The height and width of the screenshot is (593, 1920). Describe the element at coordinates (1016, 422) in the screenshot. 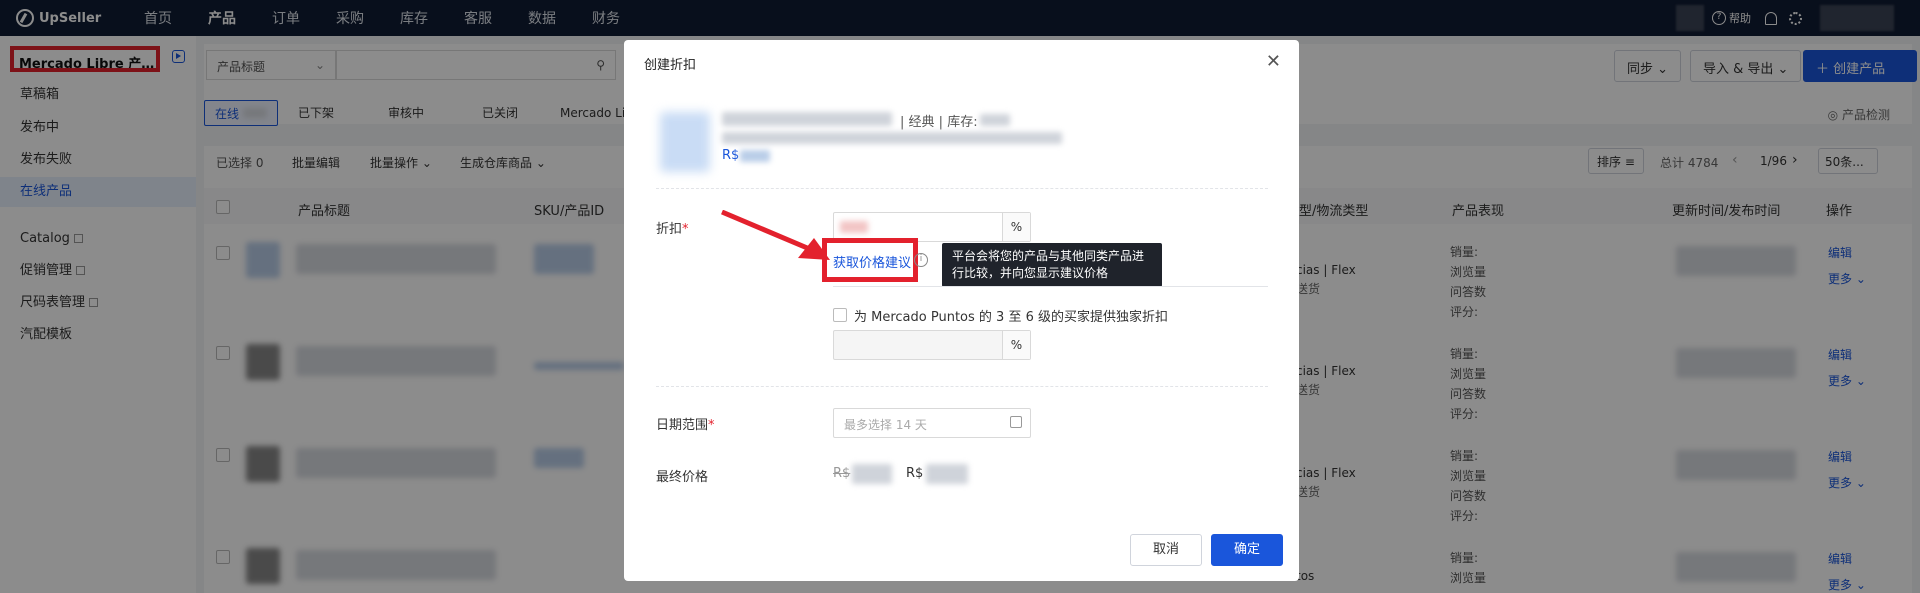

I see `calendar-icon` at that location.